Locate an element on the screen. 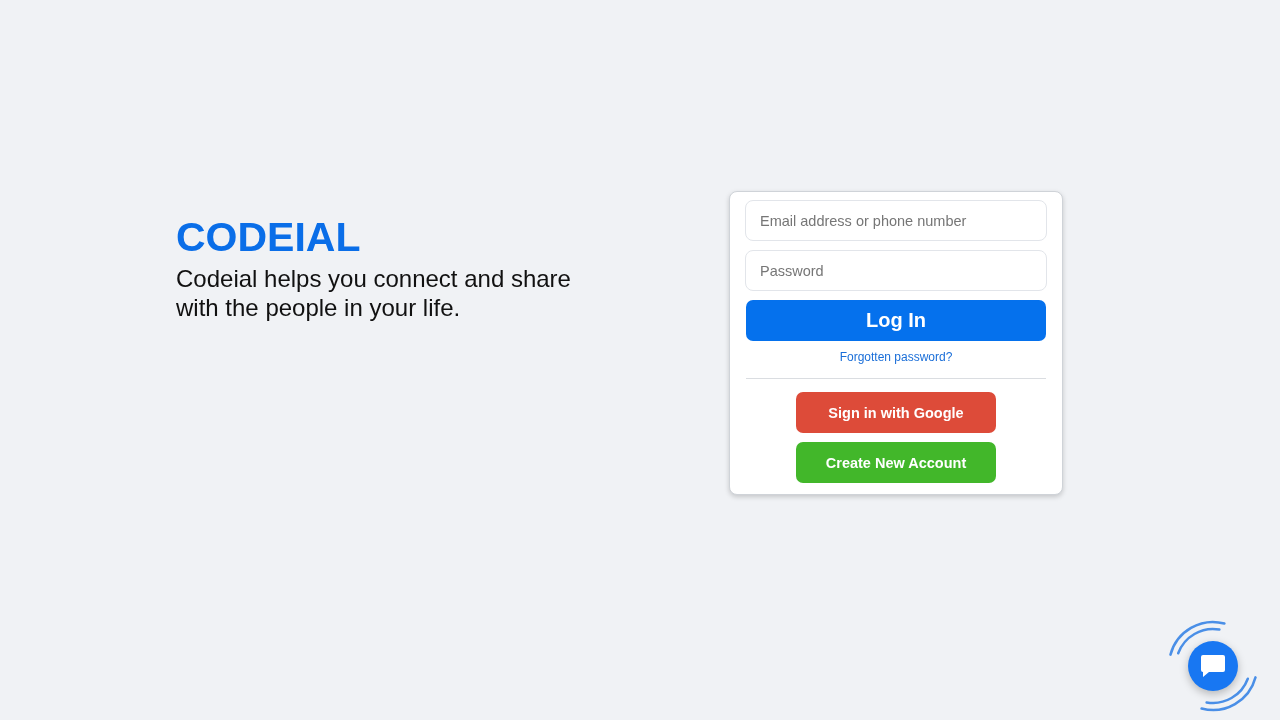 Image resolution: width=1280 pixels, height=720 pixels. chat-button is located at coordinates (1213, 666).